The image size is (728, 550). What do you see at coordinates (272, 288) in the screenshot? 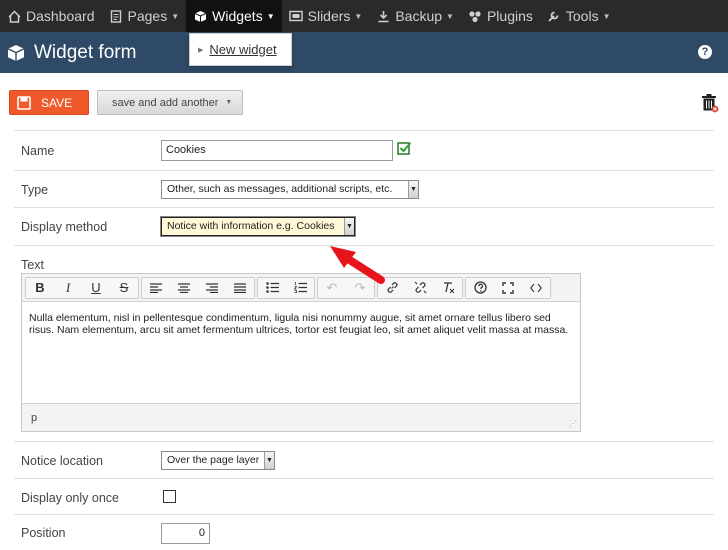
I see `bullet-list-icon` at bounding box center [272, 288].